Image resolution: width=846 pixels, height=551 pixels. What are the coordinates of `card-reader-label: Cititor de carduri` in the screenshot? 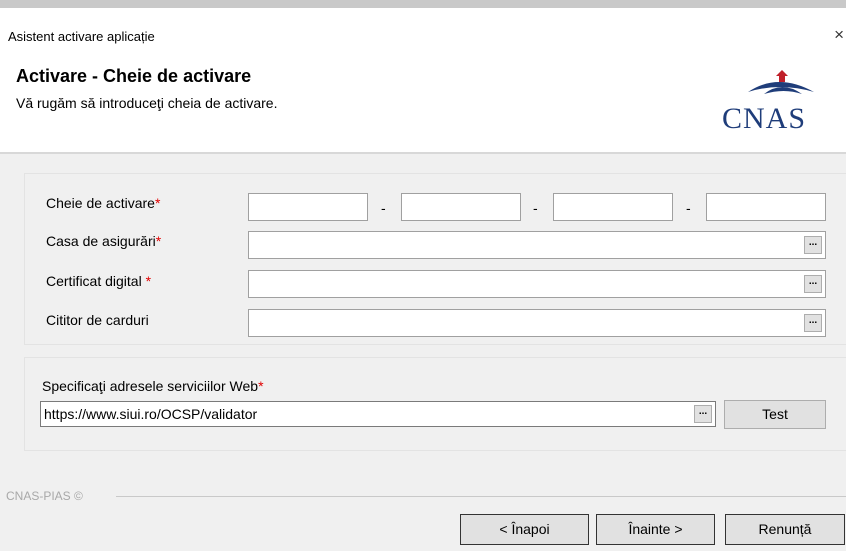 It's located at (97, 320).